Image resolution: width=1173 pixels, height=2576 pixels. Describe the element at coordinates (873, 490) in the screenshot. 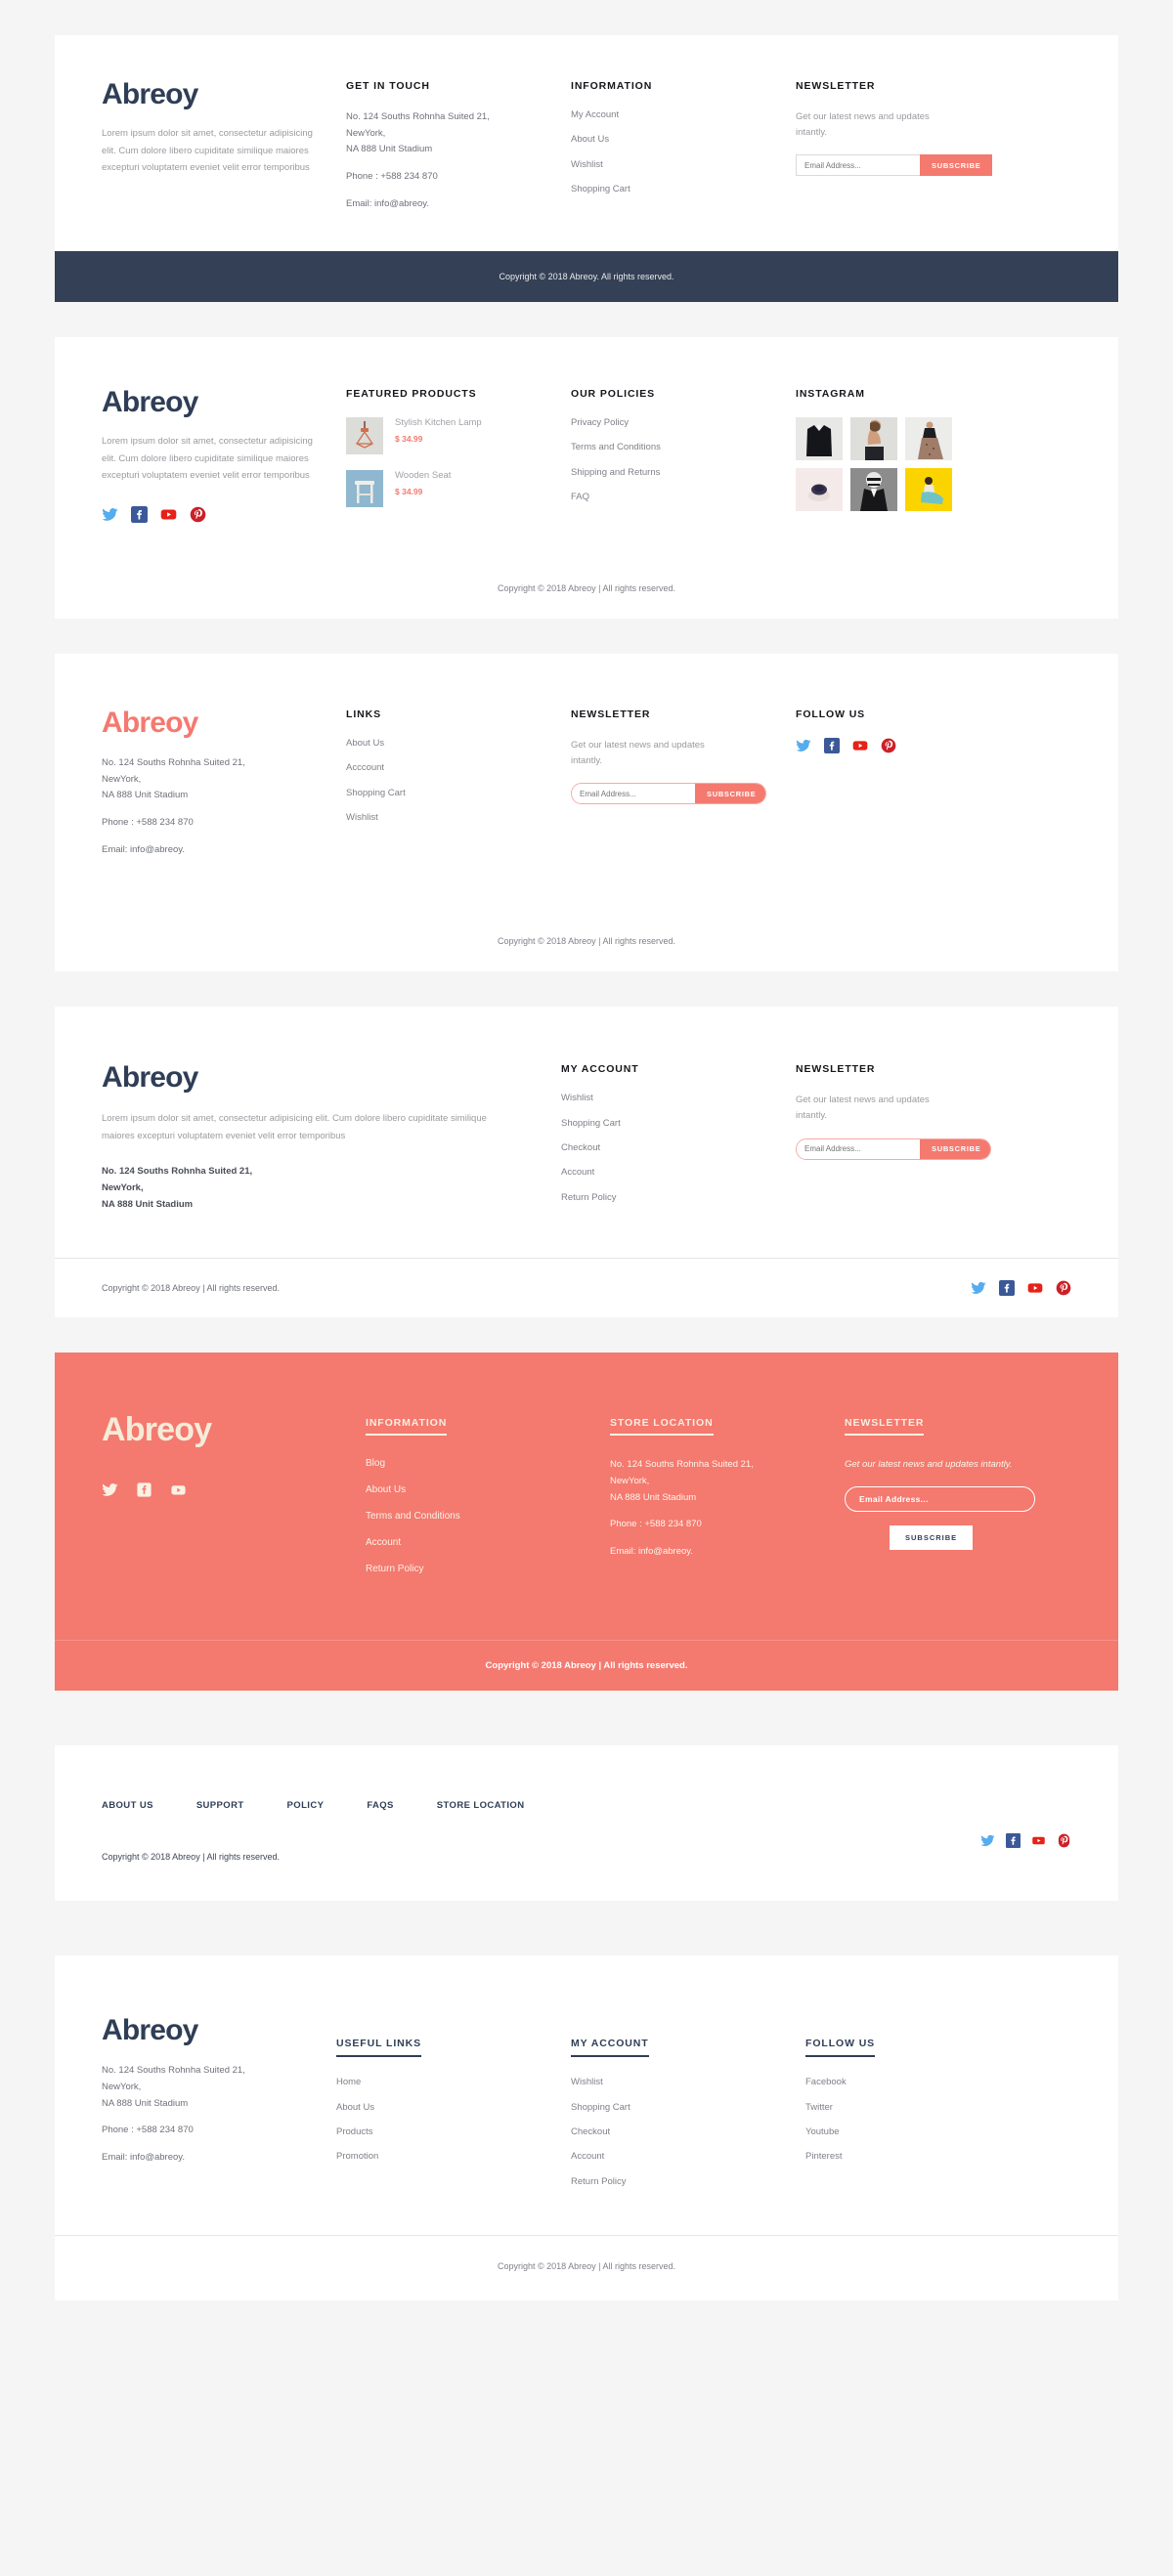

I see `instagram-thumb-masked-man` at that location.